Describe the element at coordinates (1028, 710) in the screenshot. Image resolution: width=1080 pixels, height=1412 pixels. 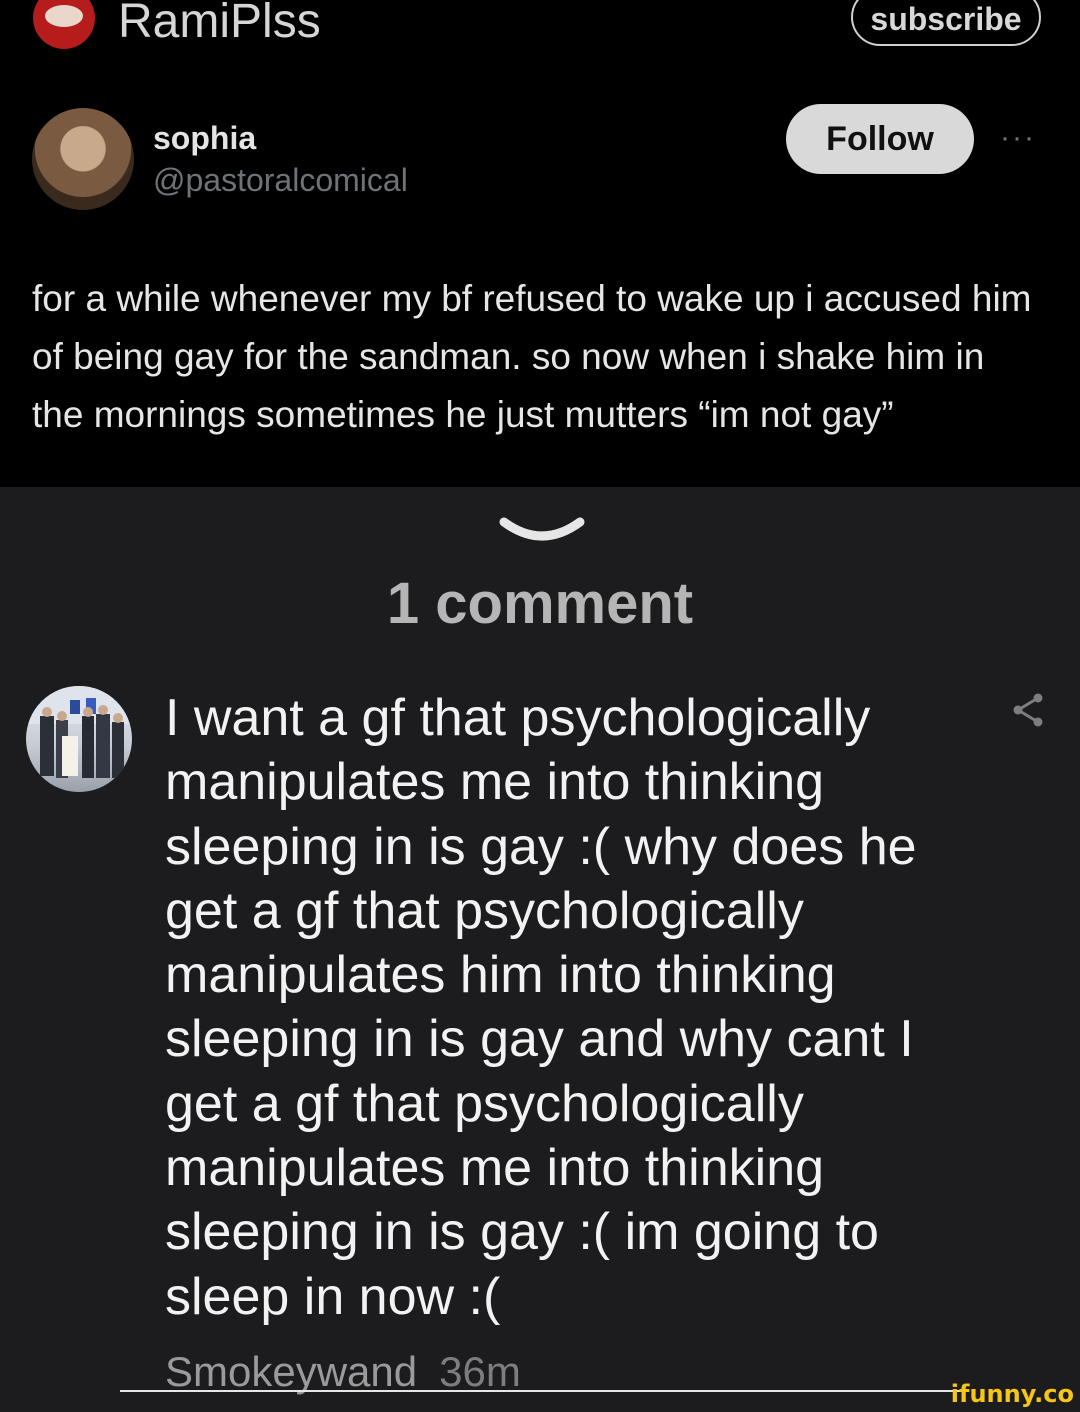
I see `share-icon` at that location.